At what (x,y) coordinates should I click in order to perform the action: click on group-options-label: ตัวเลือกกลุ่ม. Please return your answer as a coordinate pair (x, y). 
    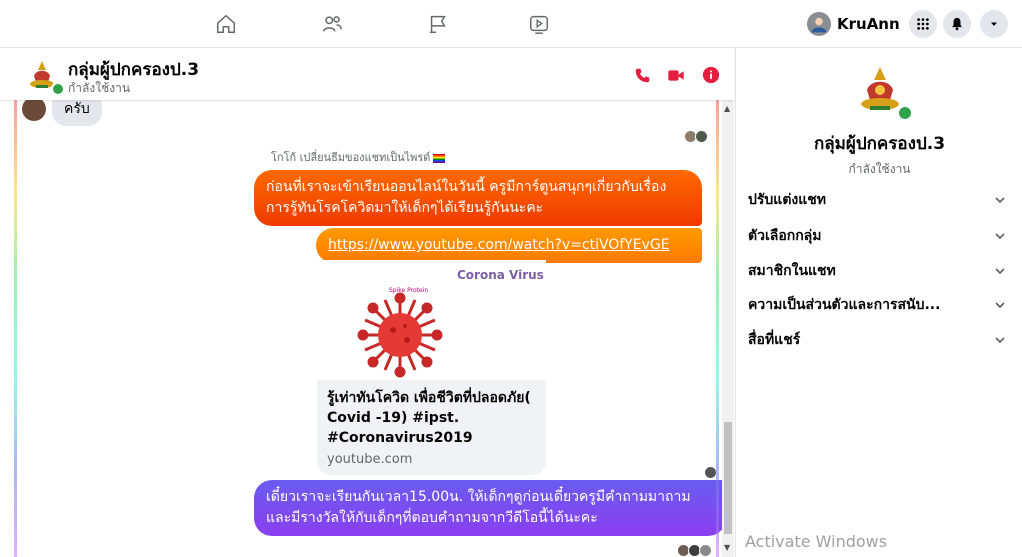
    Looking at the image, I should click on (785, 236).